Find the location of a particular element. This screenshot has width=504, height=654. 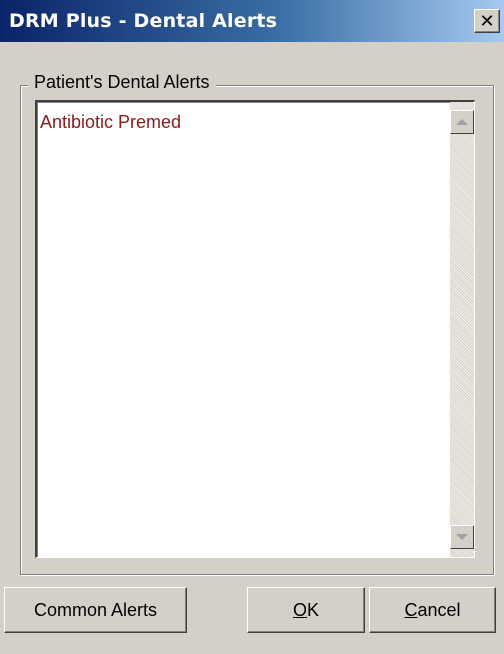

close-button: ✕ is located at coordinates (487, 21).